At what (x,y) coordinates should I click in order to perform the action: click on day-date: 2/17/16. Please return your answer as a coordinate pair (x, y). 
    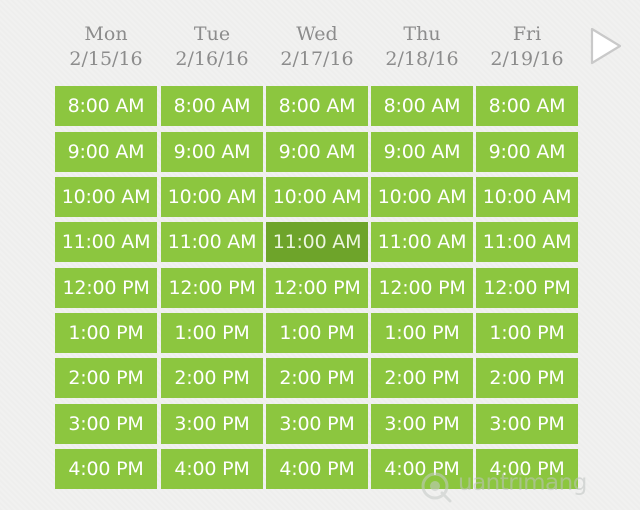
    Looking at the image, I should click on (317, 59).